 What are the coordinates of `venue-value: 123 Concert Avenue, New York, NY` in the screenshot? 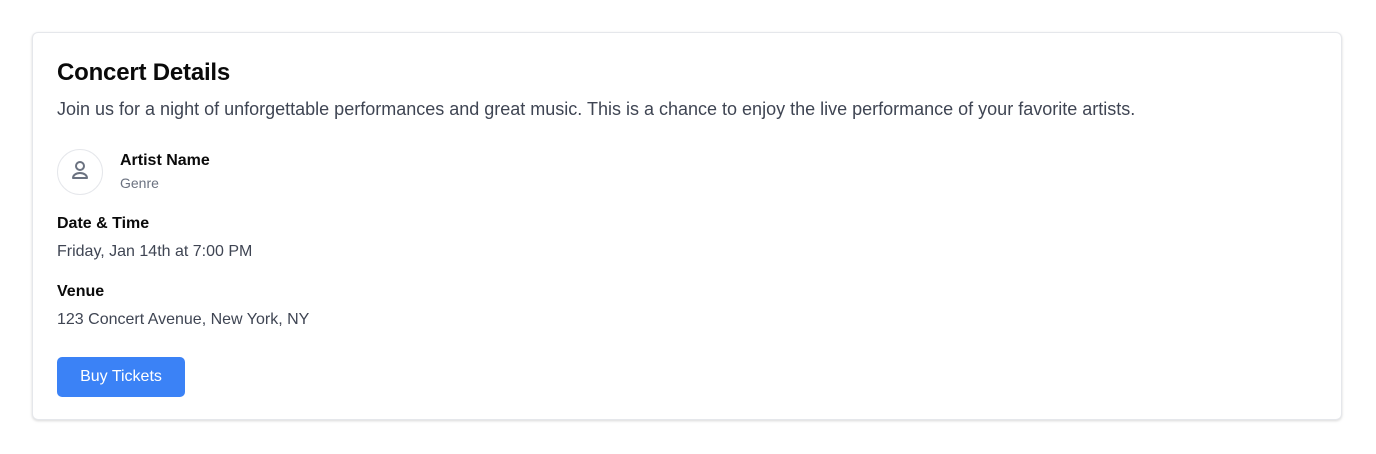 It's located at (183, 319).